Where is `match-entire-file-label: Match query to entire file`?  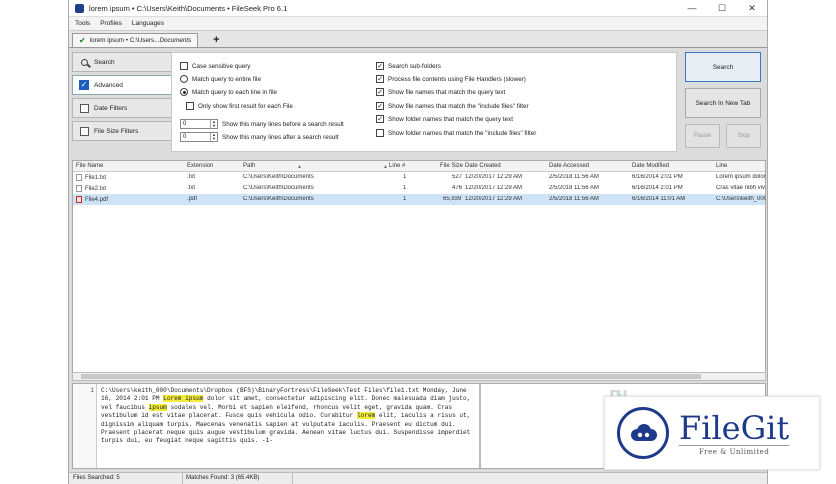 match-entire-file-label: Match query to entire file is located at coordinates (226, 79).